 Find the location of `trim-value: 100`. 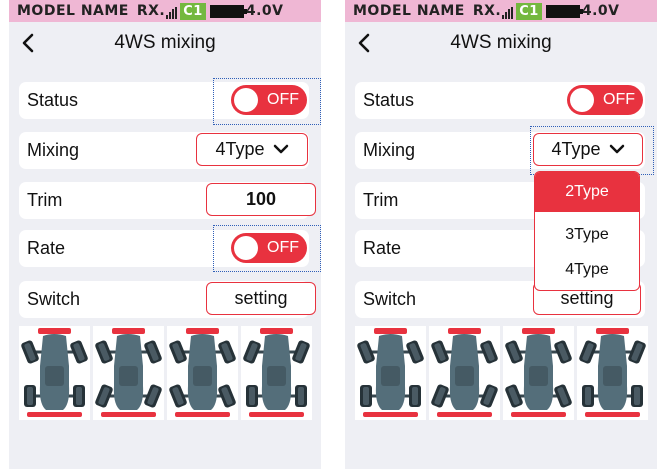

trim-value: 100 is located at coordinates (261, 199).